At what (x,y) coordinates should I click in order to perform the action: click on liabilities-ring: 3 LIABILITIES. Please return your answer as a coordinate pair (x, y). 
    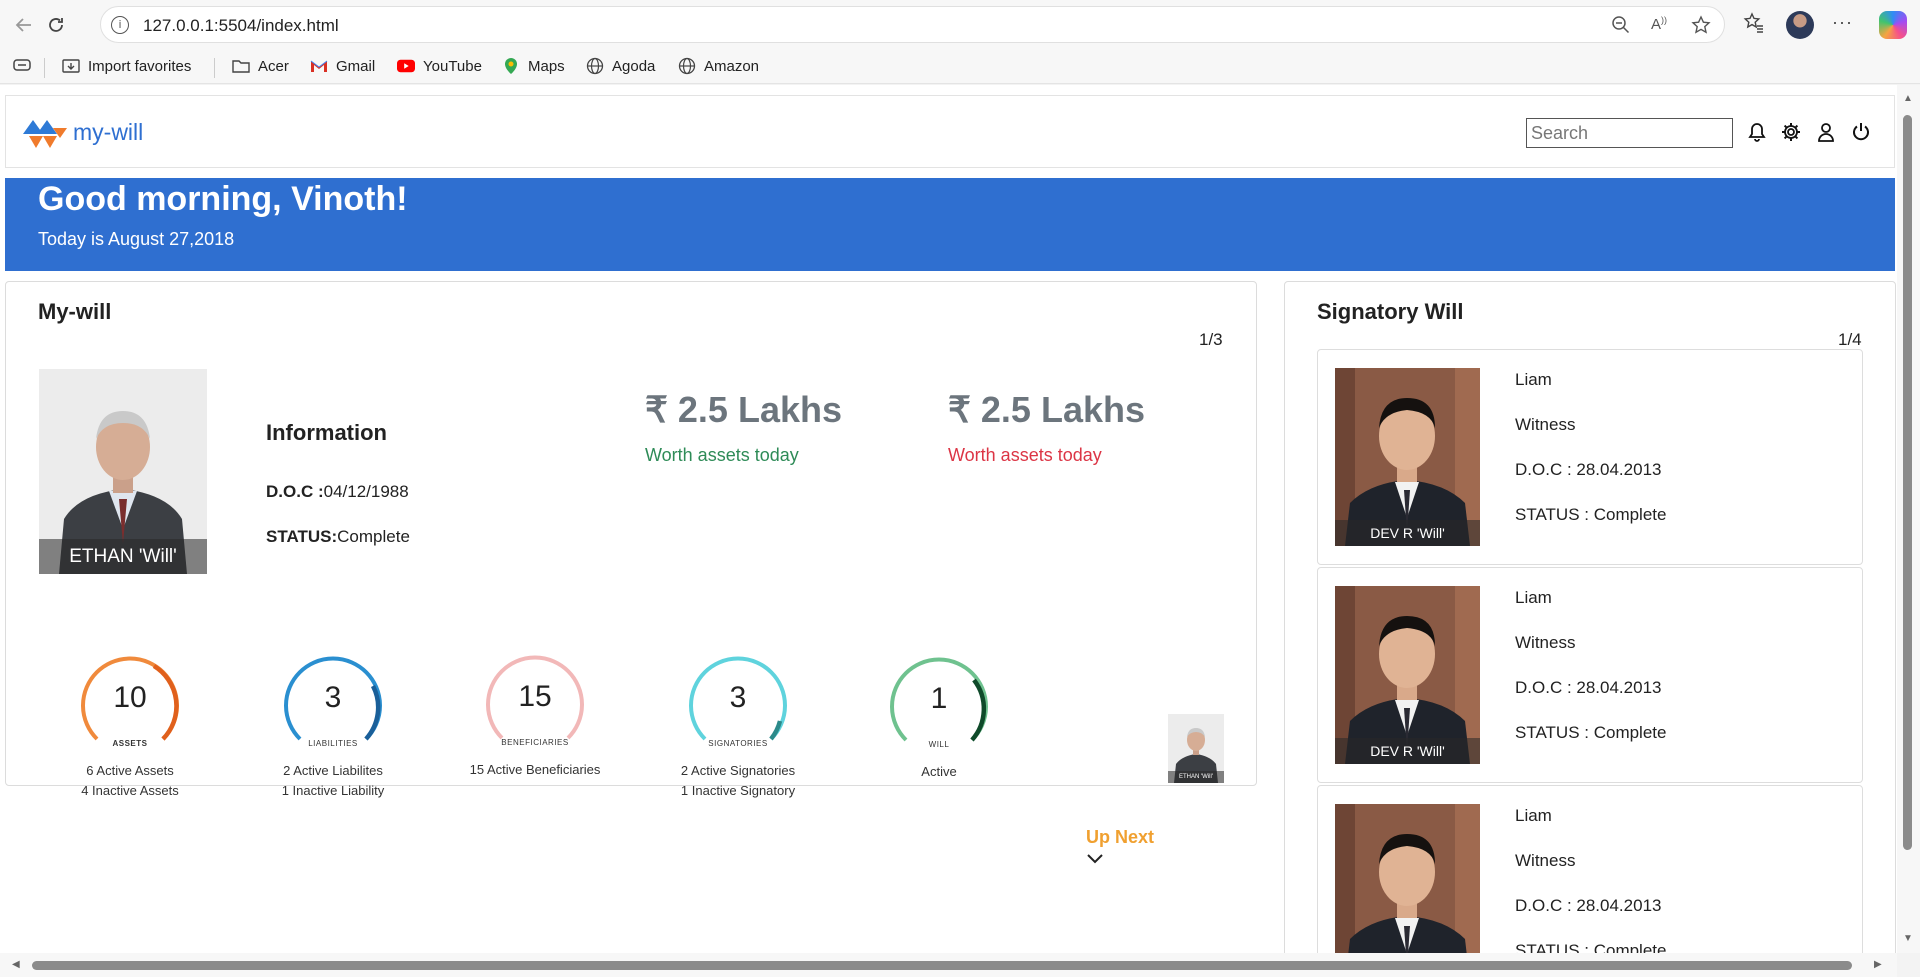
    Looking at the image, I should click on (333, 706).